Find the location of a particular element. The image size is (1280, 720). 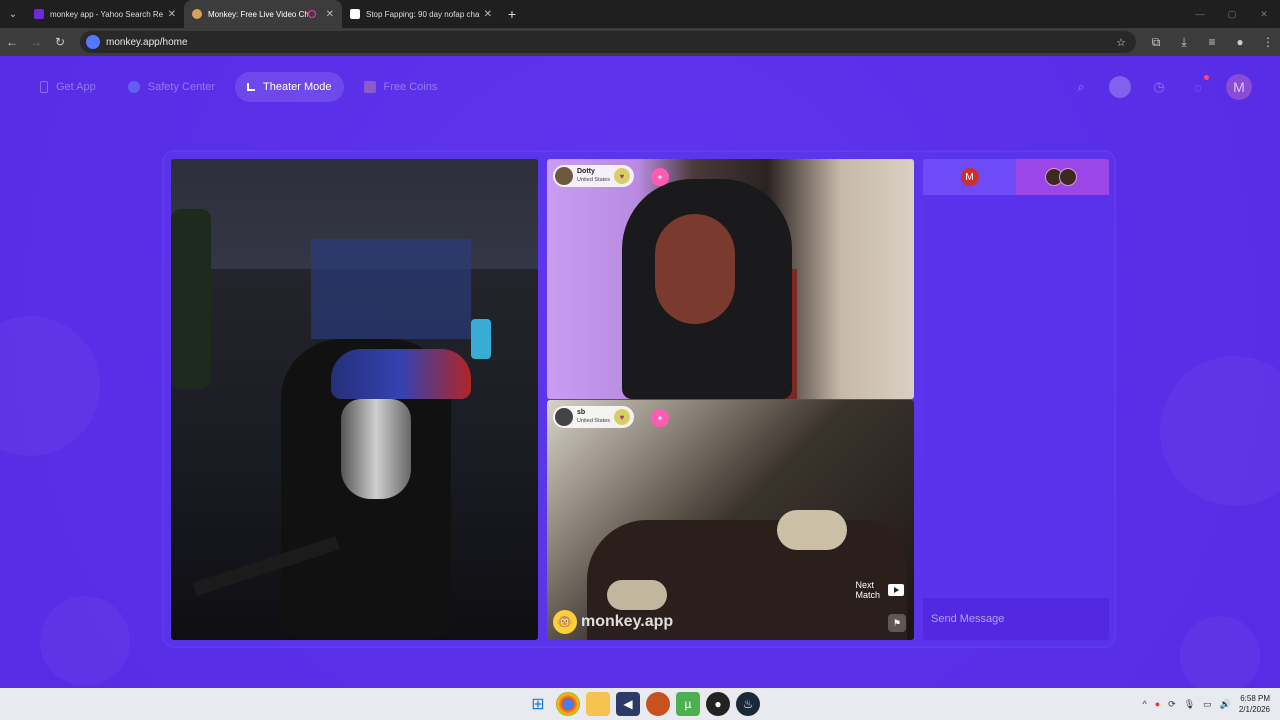

tab-yahoo: monkey app - Yahoo Search Re ✕ is located at coordinates (105, 14).